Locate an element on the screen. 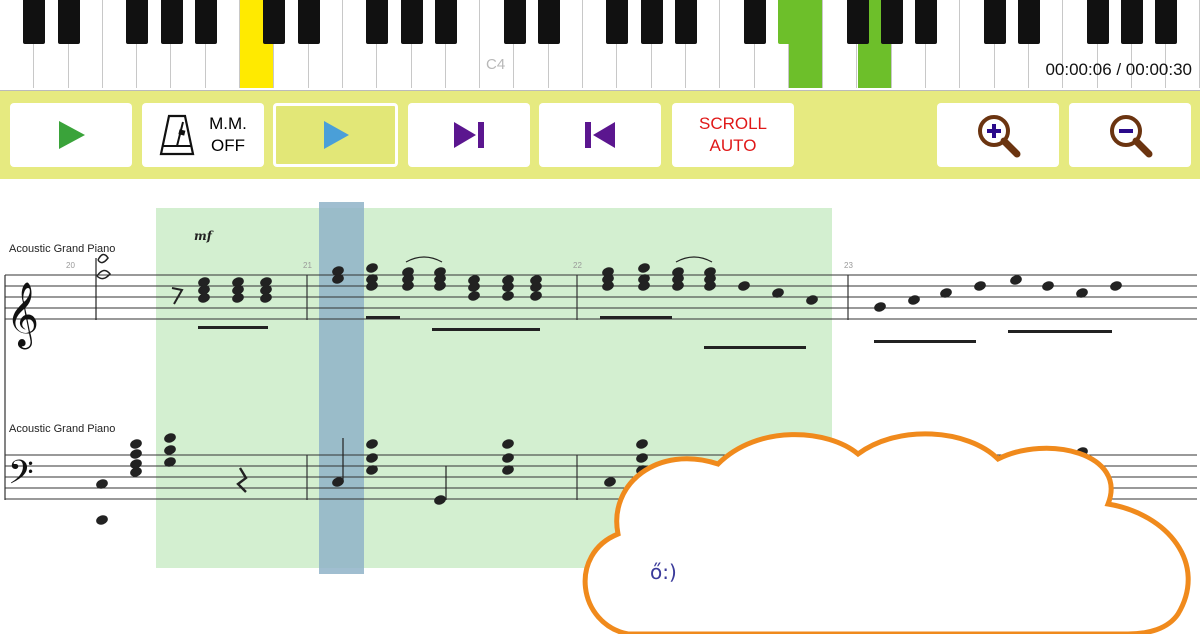 This screenshot has height=634, width=1200. scroll-label-line2: AUTO is located at coordinates (733, 145).